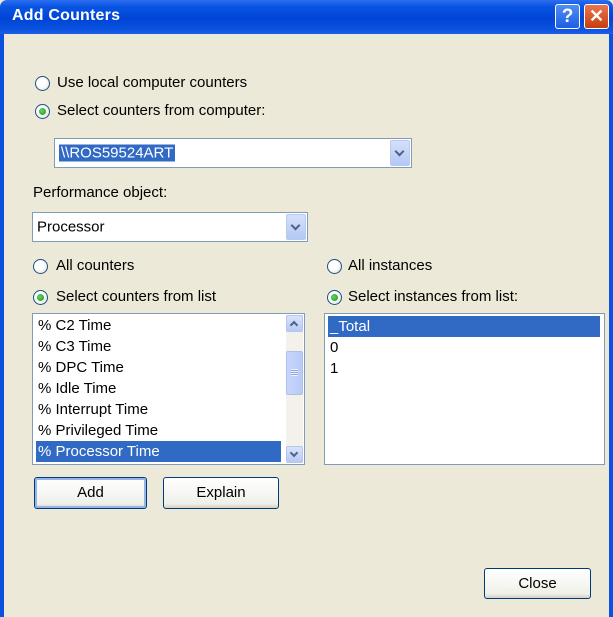 The width and height of the screenshot is (613, 617). Describe the element at coordinates (40, 266) in the screenshot. I see `all-counters-radio` at that location.